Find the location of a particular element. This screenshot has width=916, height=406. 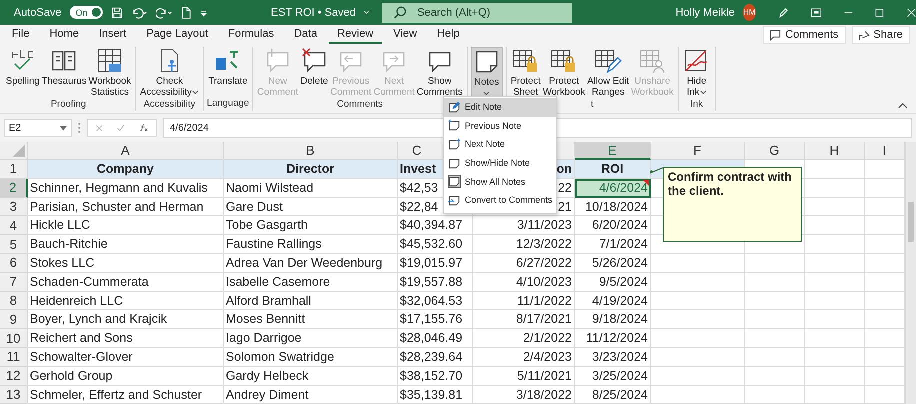

row-header: 13 is located at coordinates (14, 395).